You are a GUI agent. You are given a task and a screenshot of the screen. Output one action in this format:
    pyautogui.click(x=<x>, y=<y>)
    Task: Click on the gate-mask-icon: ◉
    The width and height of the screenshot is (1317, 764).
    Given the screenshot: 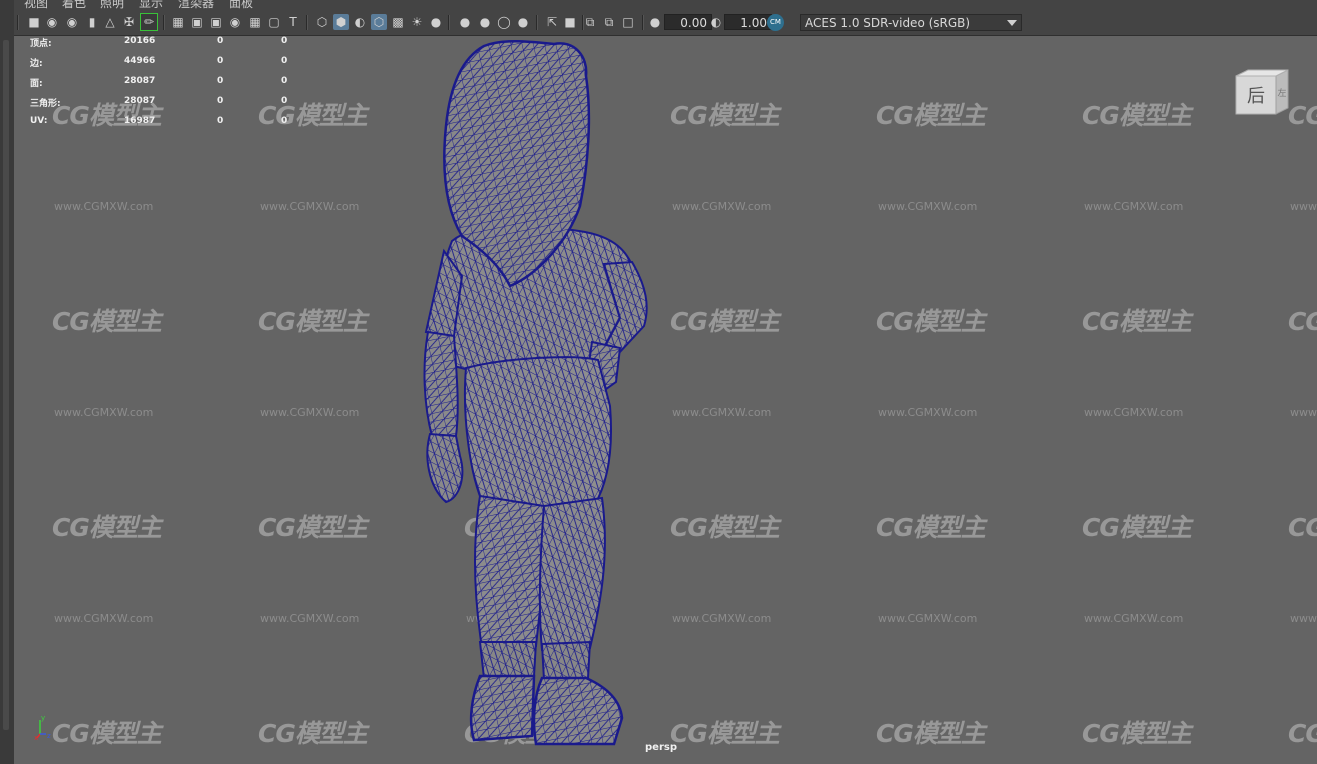 What is the action you would take?
    pyautogui.click(x=235, y=22)
    